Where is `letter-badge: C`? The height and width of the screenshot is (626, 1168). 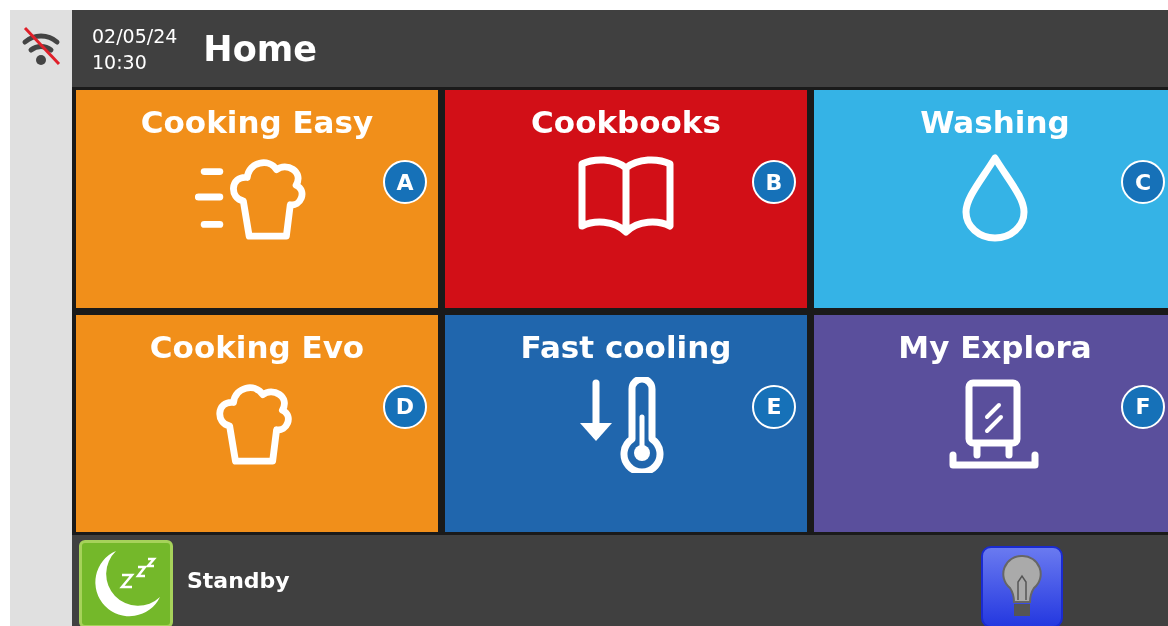
letter-badge: C is located at coordinates (1143, 182).